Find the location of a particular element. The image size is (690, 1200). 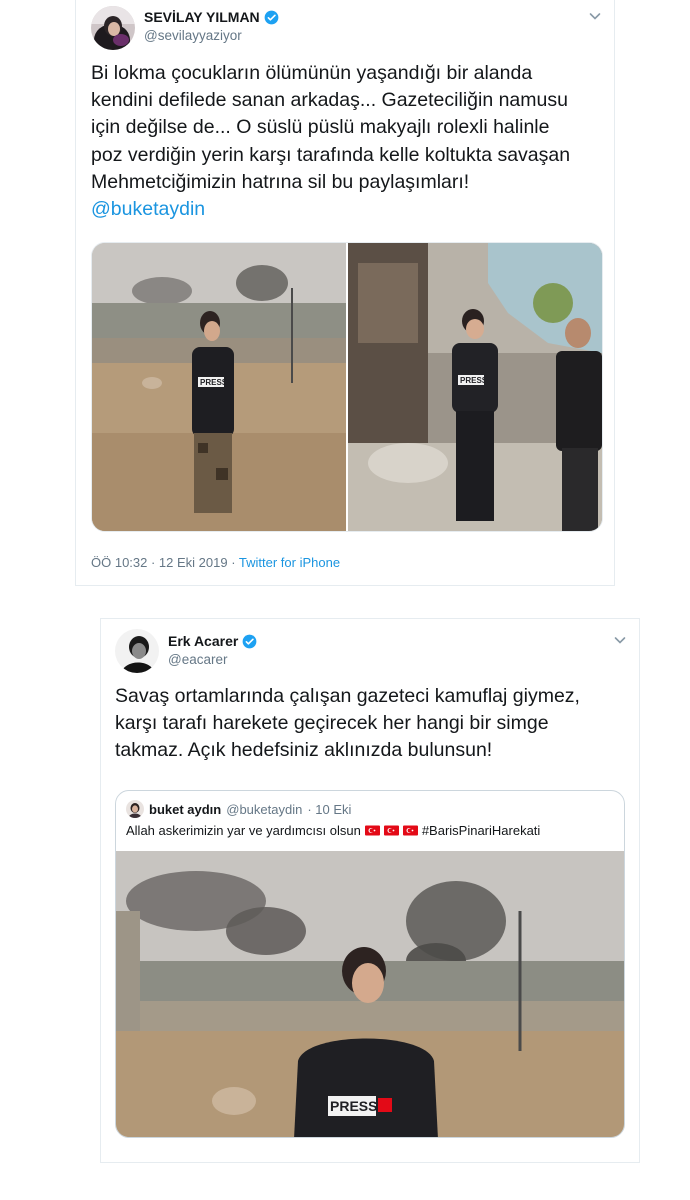

display-name-text: SEVİLAY YILMAN is located at coordinates (202, 17).